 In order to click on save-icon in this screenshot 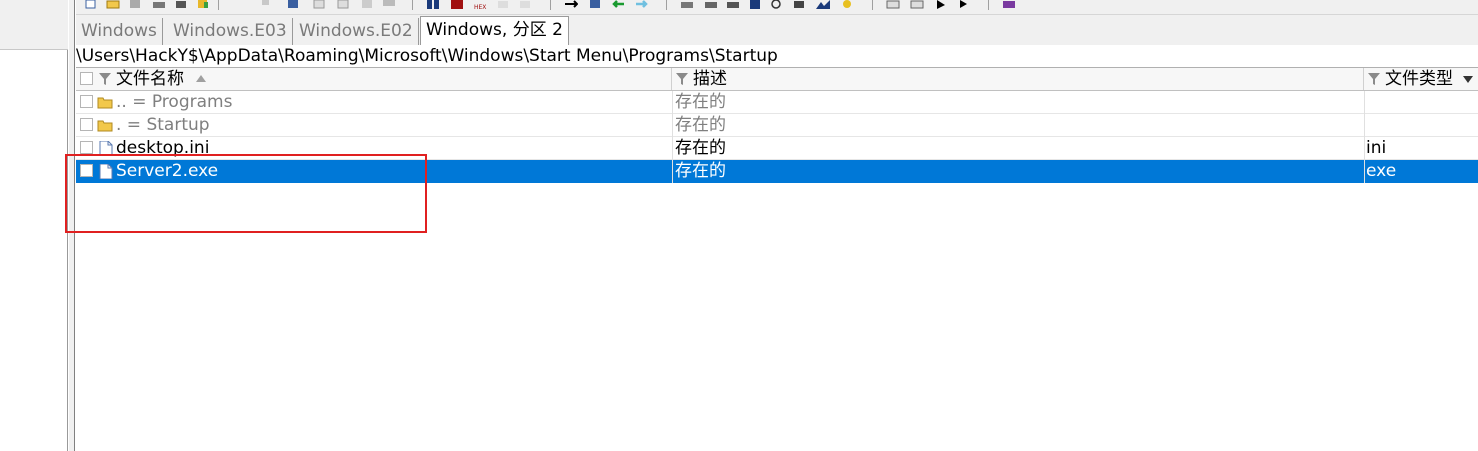, I will do `click(135, 4)`.